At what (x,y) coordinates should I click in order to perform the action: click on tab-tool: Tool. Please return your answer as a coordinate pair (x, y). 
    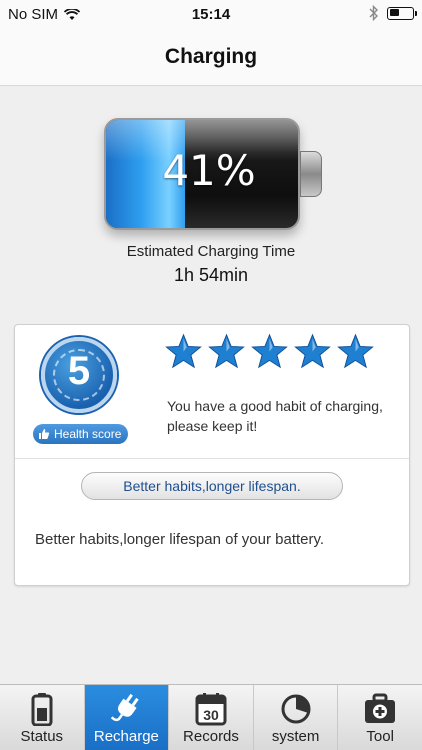
    Looking at the image, I should click on (380, 717).